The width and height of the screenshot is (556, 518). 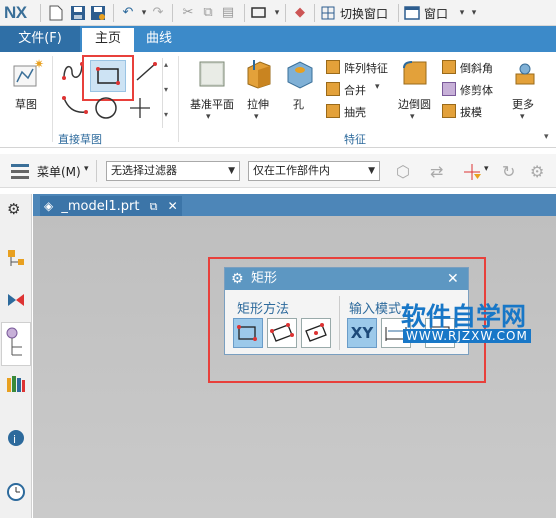 What do you see at coordinates (471, 112) in the screenshot?
I see `draft-label: 拔模` at bounding box center [471, 112].